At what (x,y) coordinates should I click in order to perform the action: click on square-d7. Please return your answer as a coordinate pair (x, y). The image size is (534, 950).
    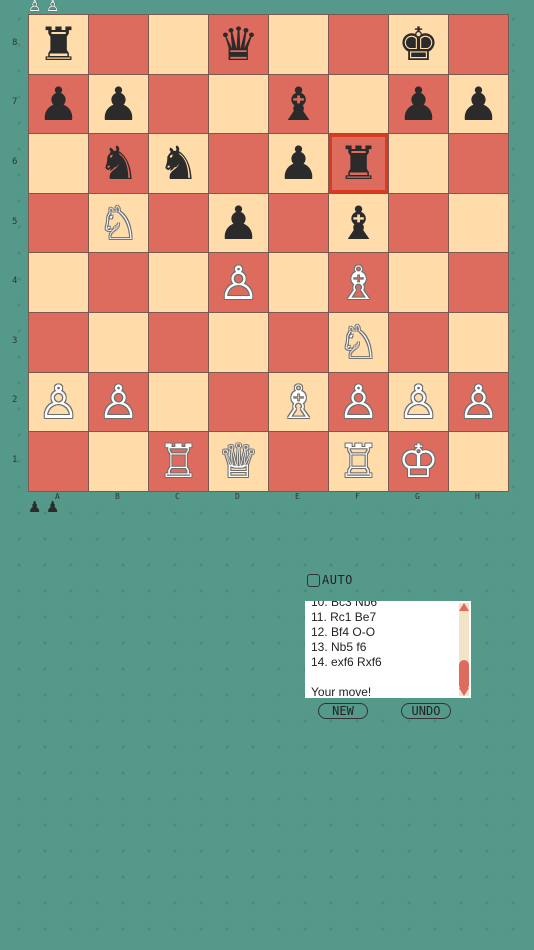
    Looking at the image, I should click on (238, 104).